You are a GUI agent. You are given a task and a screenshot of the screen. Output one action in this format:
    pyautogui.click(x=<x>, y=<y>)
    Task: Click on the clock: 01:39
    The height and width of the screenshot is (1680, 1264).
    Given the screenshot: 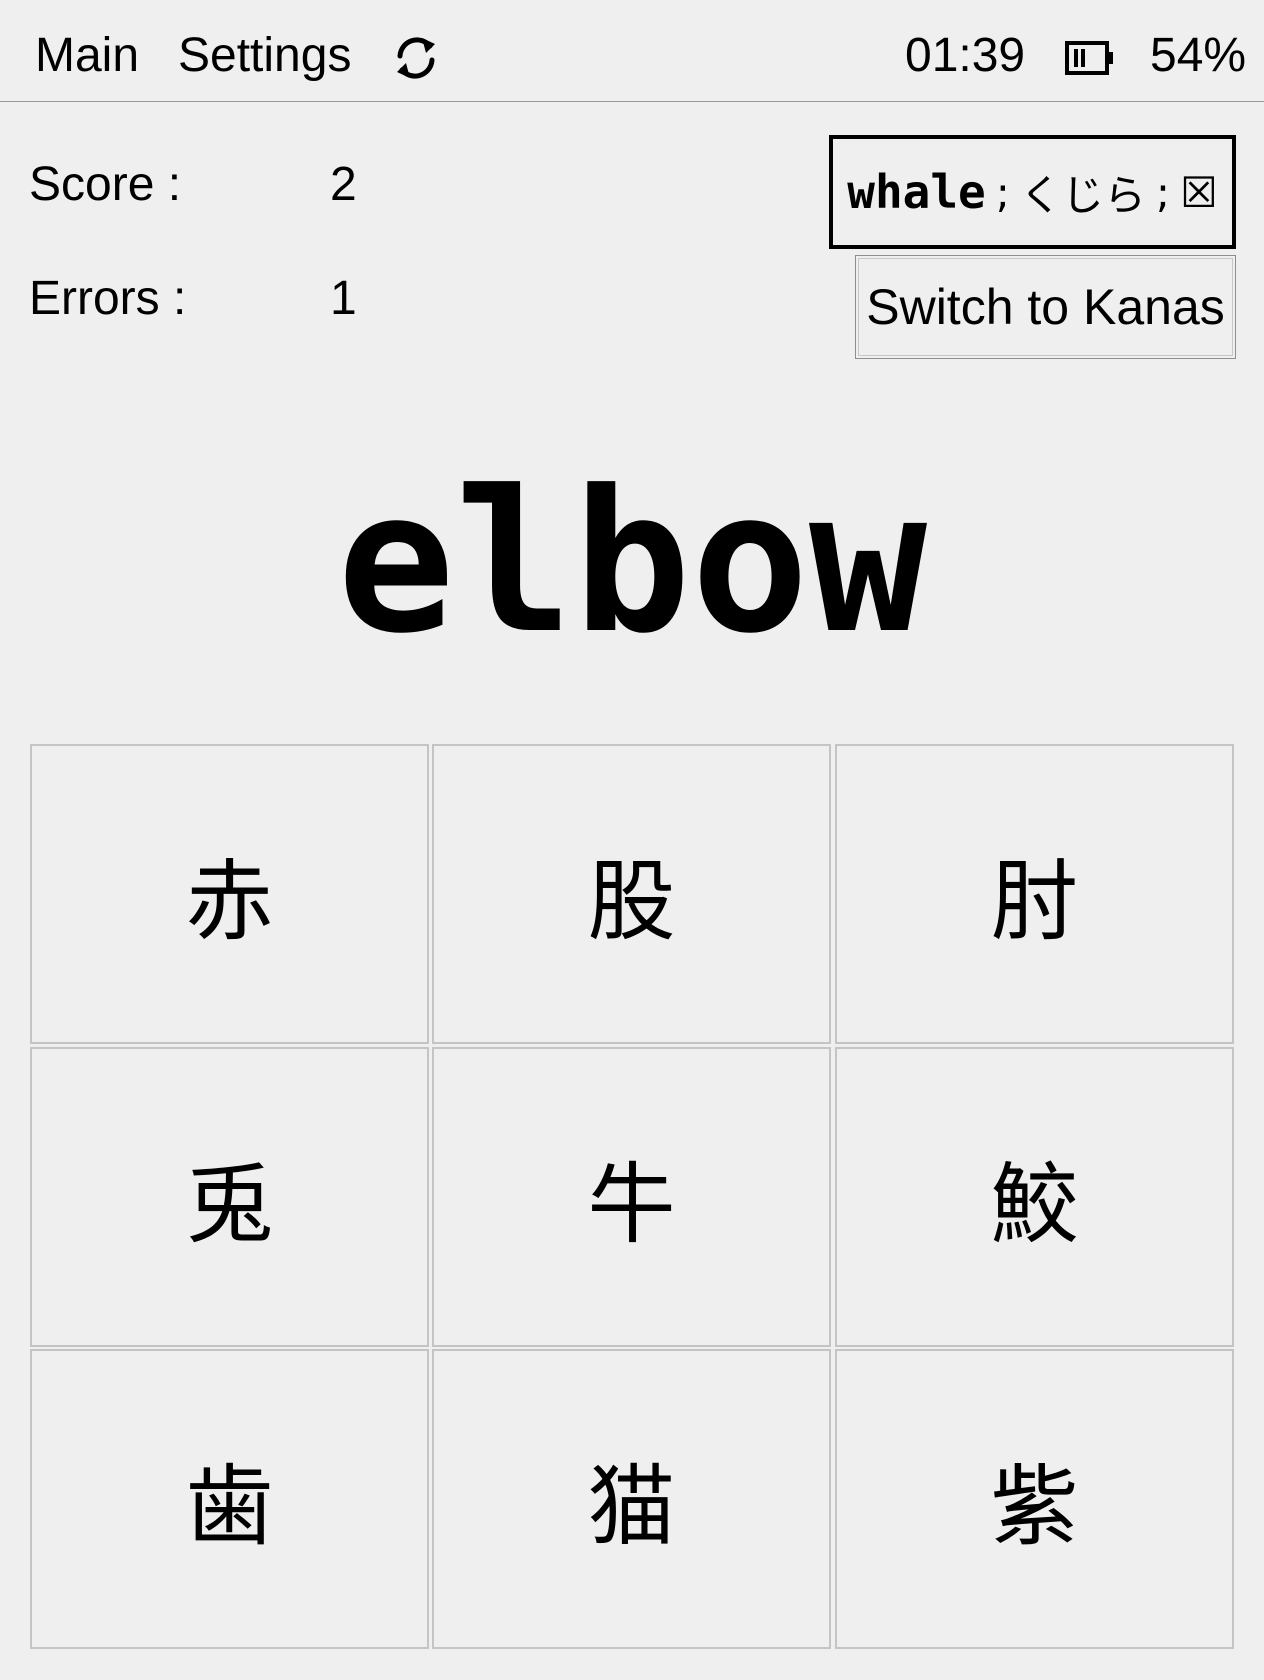 What is the action you would take?
    pyautogui.click(x=965, y=55)
    